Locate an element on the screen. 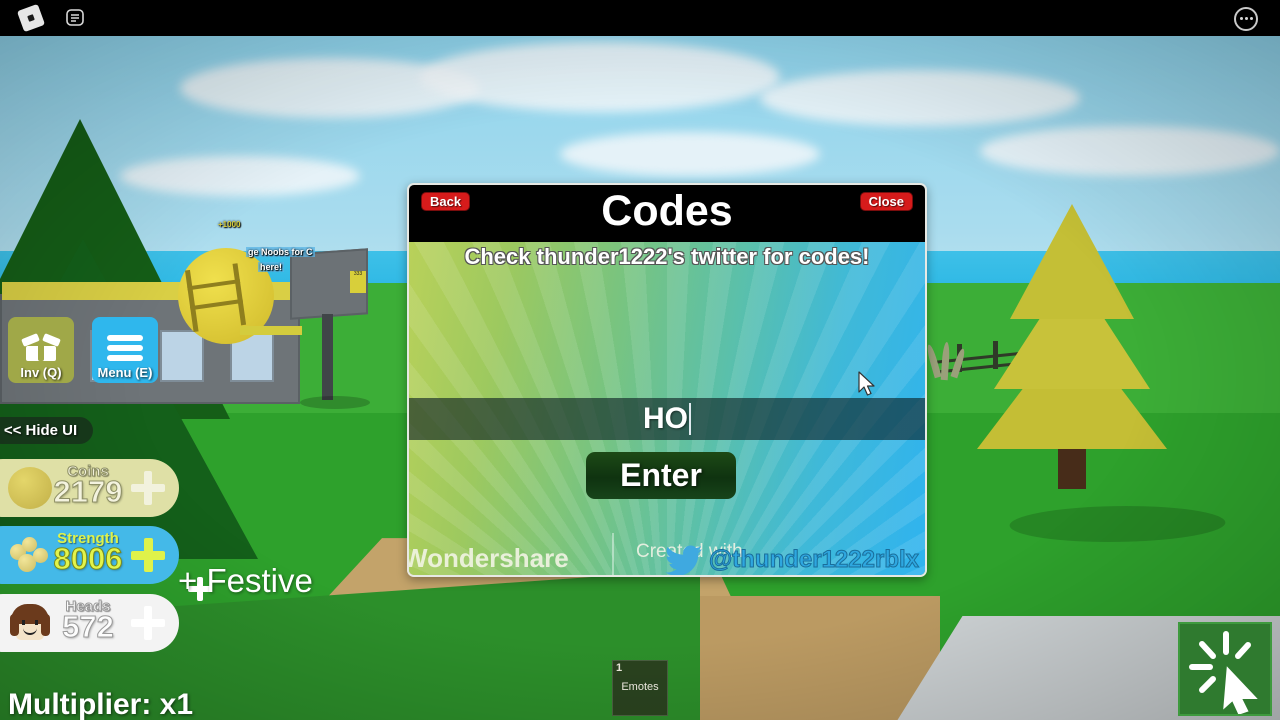 The width and height of the screenshot is (1280, 720). hide-ui-label: << Hide UI is located at coordinates (40, 430).